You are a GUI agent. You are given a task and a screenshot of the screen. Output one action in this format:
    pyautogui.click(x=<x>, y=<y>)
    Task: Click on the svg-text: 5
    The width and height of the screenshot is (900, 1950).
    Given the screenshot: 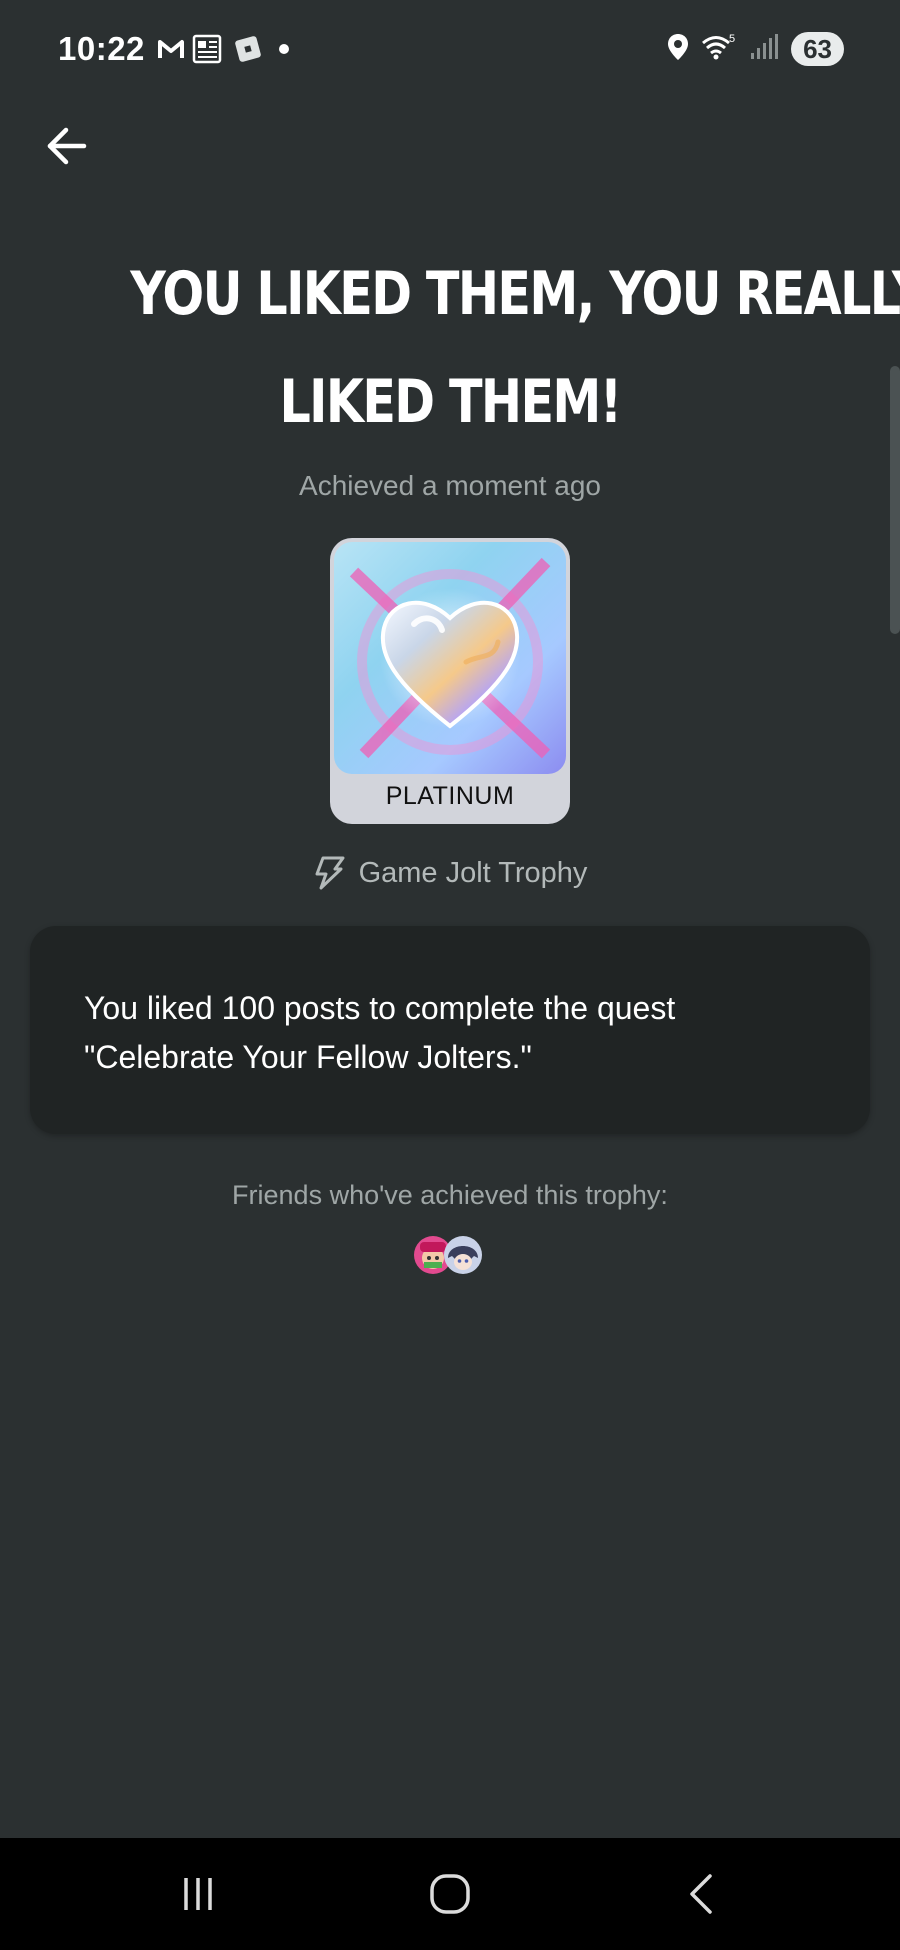 What is the action you would take?
    pyautogui.click(x=732, y=39)
    